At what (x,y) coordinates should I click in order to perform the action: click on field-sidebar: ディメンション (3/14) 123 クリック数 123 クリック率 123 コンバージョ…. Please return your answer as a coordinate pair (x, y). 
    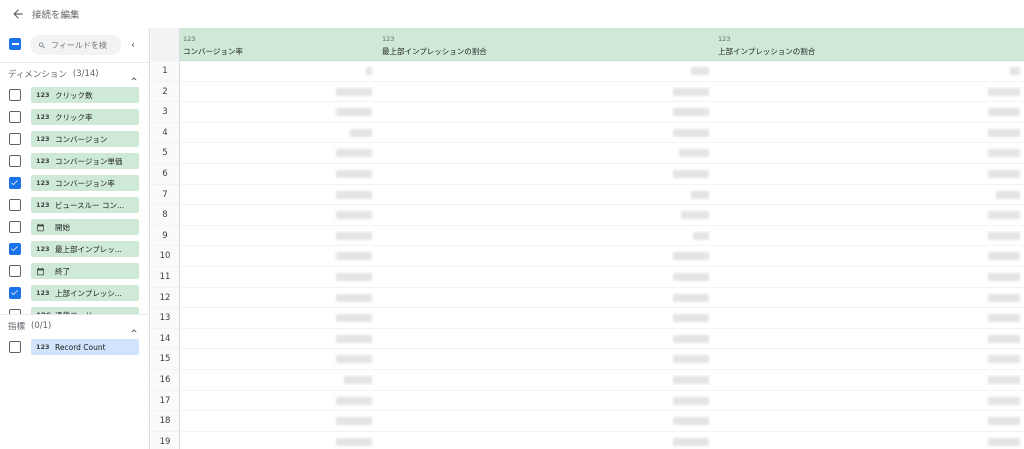
    Looking at the image, I should click on (75, 238).